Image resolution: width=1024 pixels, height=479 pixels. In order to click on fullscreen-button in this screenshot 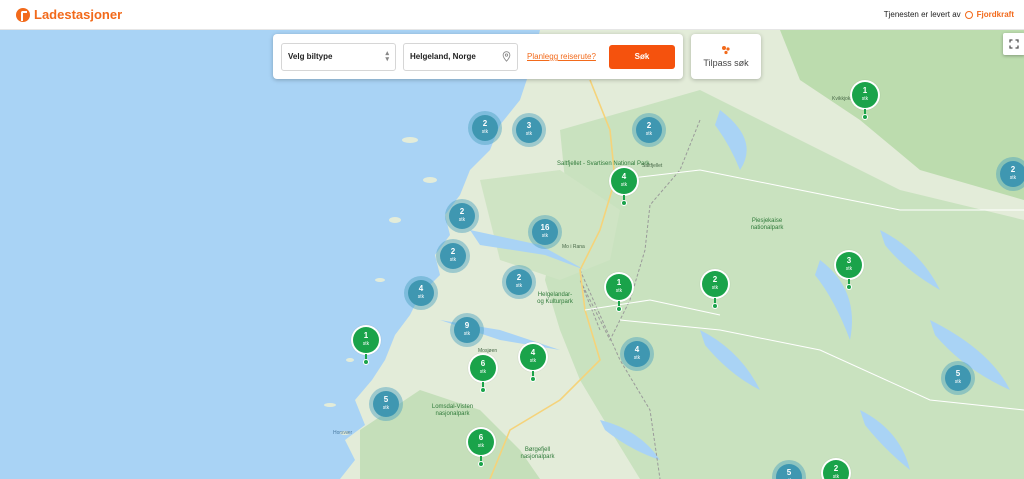, I will do `click(1013, 44)`.